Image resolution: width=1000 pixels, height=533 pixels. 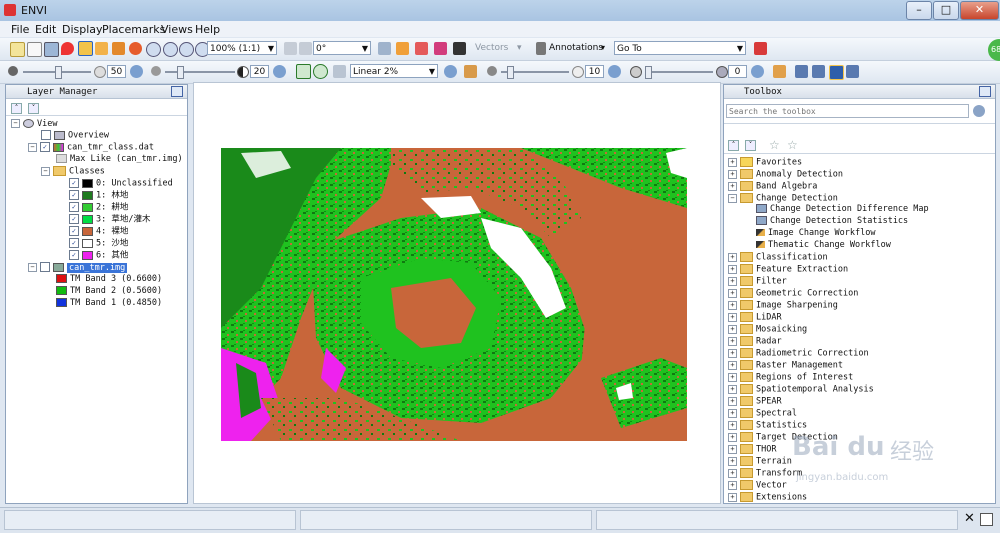 What do you see at coordinates (760, 462) in the screenshot?
I see `toolbox-terrain: + Terrain` at bounding box center [760, 462].